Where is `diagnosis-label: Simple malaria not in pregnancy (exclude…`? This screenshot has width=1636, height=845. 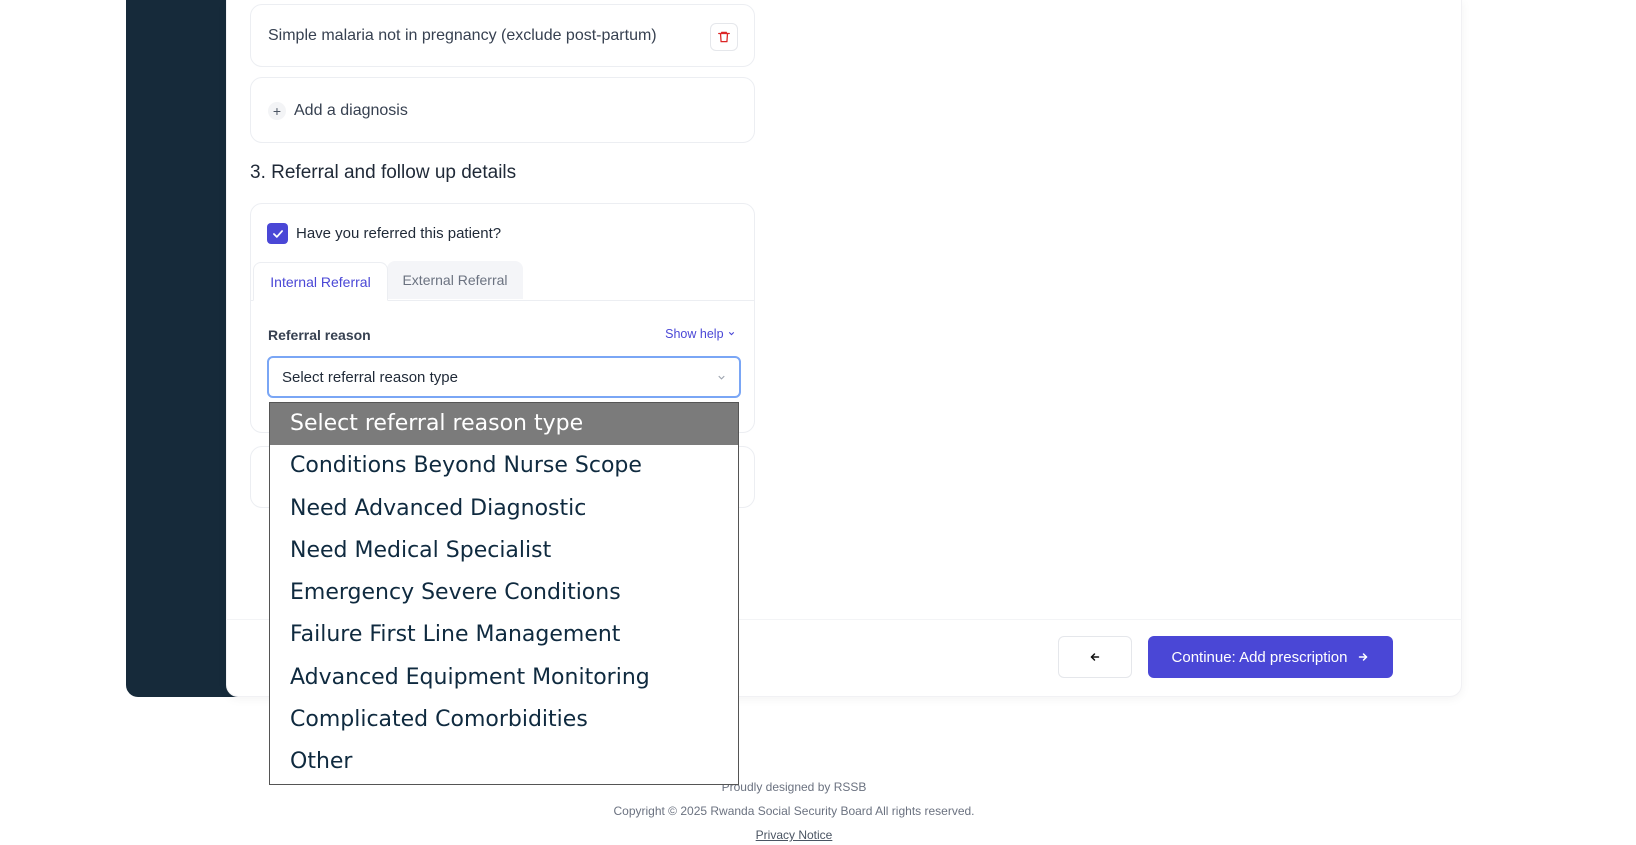 diagnosis-label: Simple malaria not in pregnancy (exclude… is located at coordinates (462, 35).